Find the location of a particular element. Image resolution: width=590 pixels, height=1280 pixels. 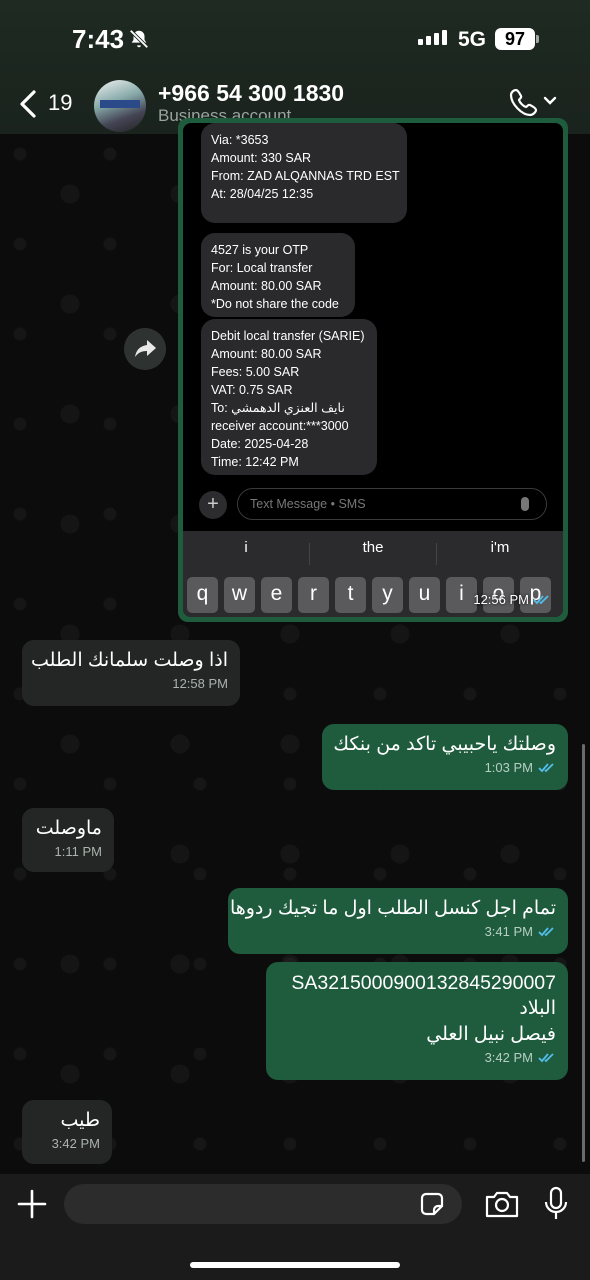

message-time: 3:41 PM is located at coordinates (508, 931).